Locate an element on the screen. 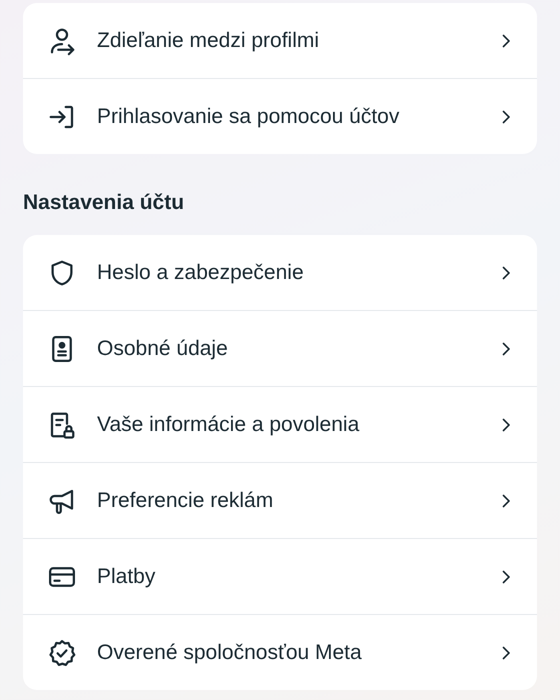 The width and height of the screenshot is (560, 700). menu-item-label: Osobné údaje is located at coordinates (163, 348).